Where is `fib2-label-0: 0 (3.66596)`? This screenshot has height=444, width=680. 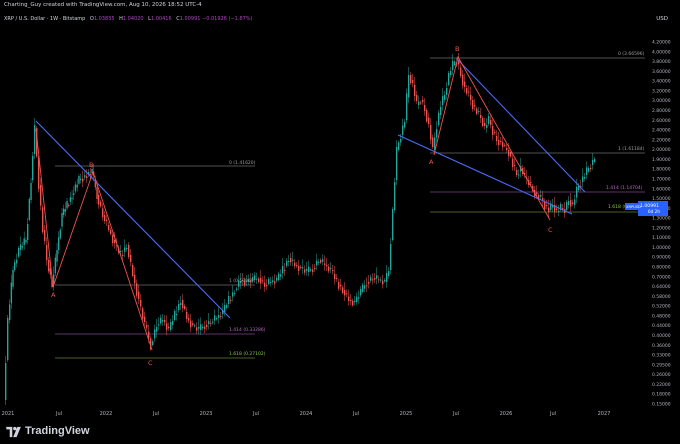 fib2-label-0: 0 (3.66596) is located at coordinates (631, 54).